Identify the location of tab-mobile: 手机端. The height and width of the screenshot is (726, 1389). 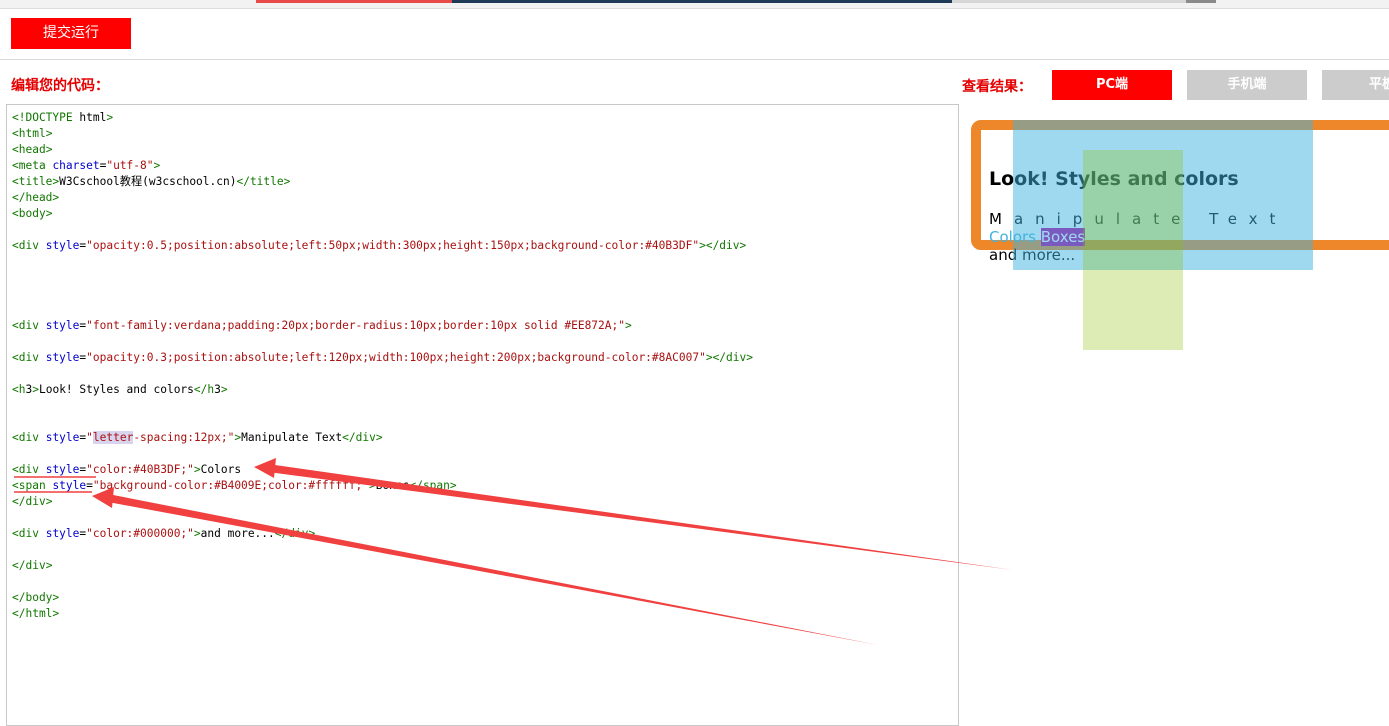
(1247, 85).